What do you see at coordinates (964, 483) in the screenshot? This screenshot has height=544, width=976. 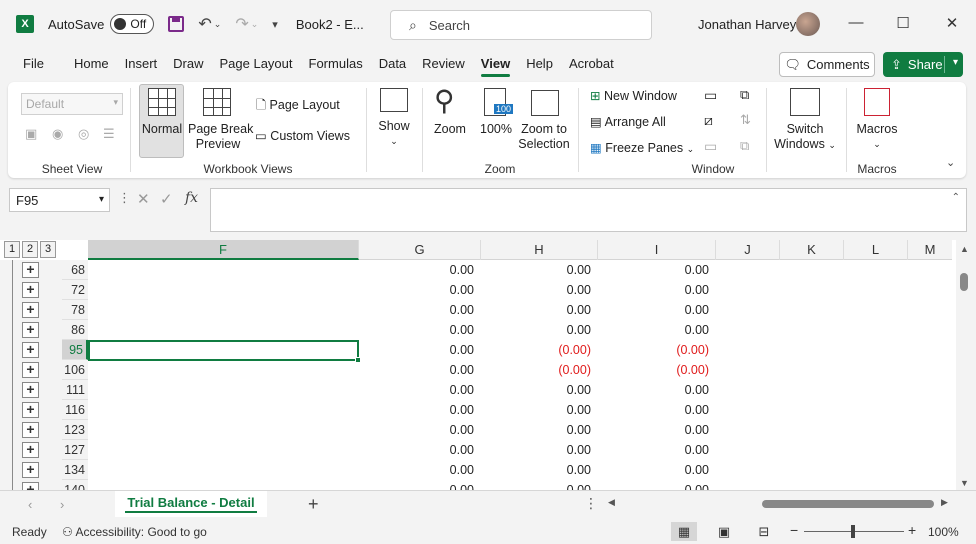 I see `scroll-down-icon: ▼` at bounding box center [964, 483].